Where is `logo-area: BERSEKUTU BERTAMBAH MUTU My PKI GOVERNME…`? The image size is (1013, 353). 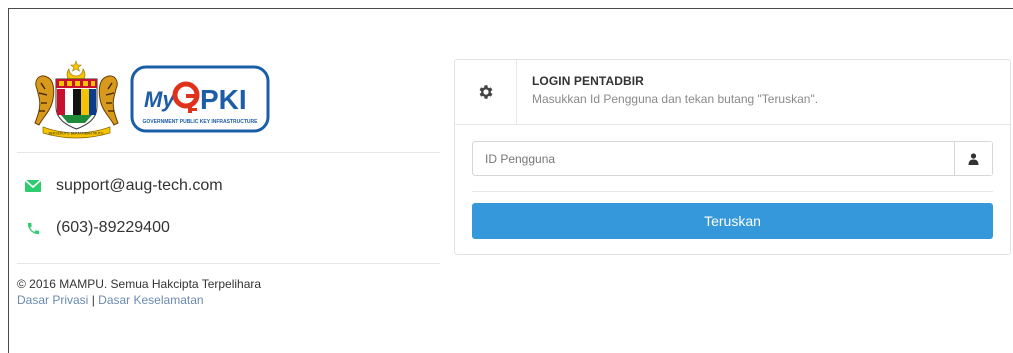 logo-area: BERSEKUTU BERTAMBAH MUTU My PKI GOVERNME… is located at coordinates (228, 103).